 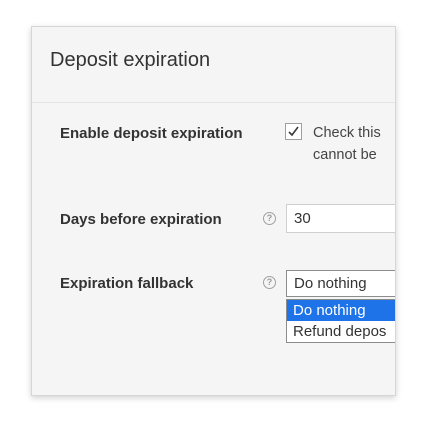 What do you see at coordinates (340, 218) in the screenshot?
I see `days-before-expiration-input` at bounding box center [340, 218].